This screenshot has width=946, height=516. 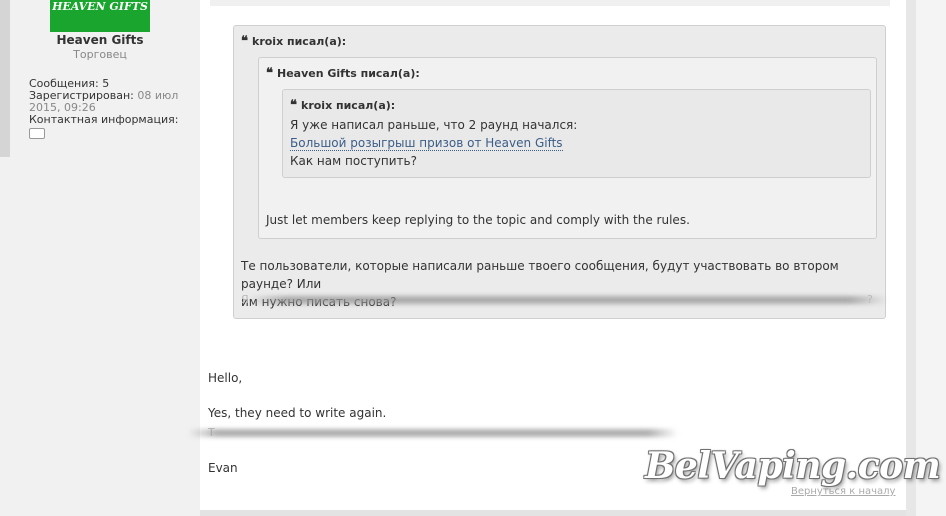 What do you see at coordinates (37, 133) in the screenshot?
I see `speech-bubble-icon` at bounding box center [37, 133].